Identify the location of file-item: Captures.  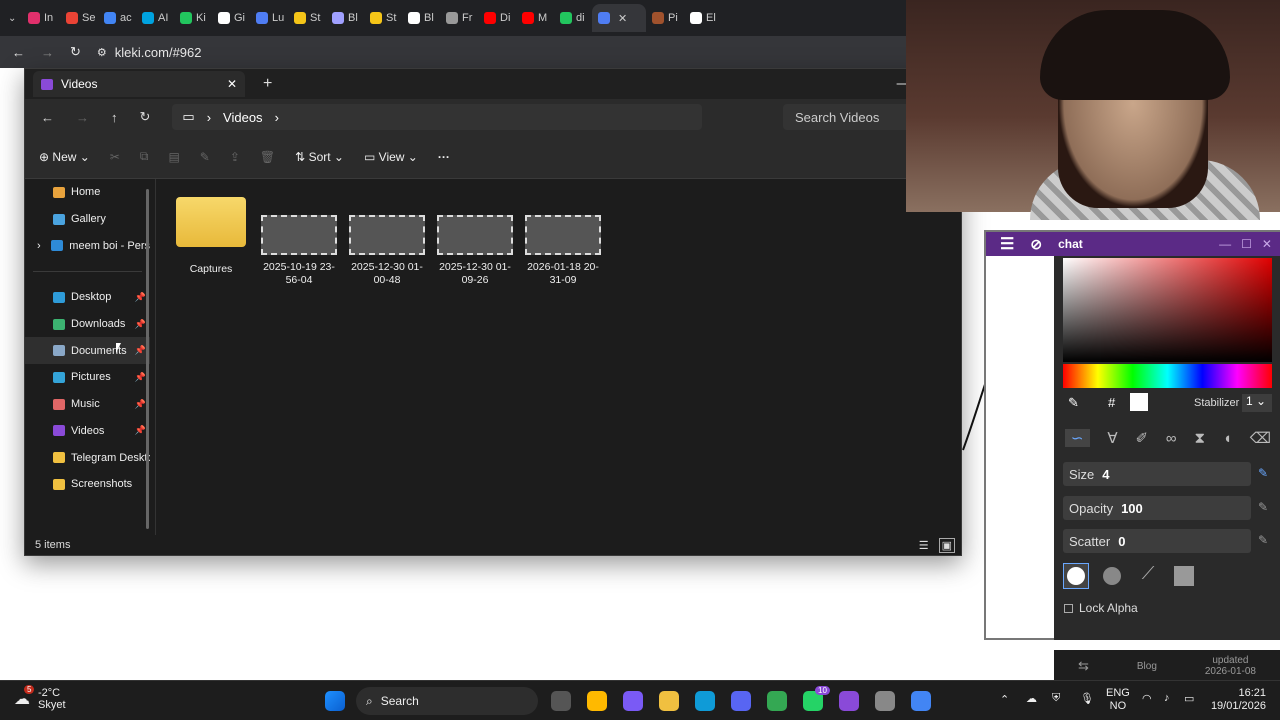
(211, 234).